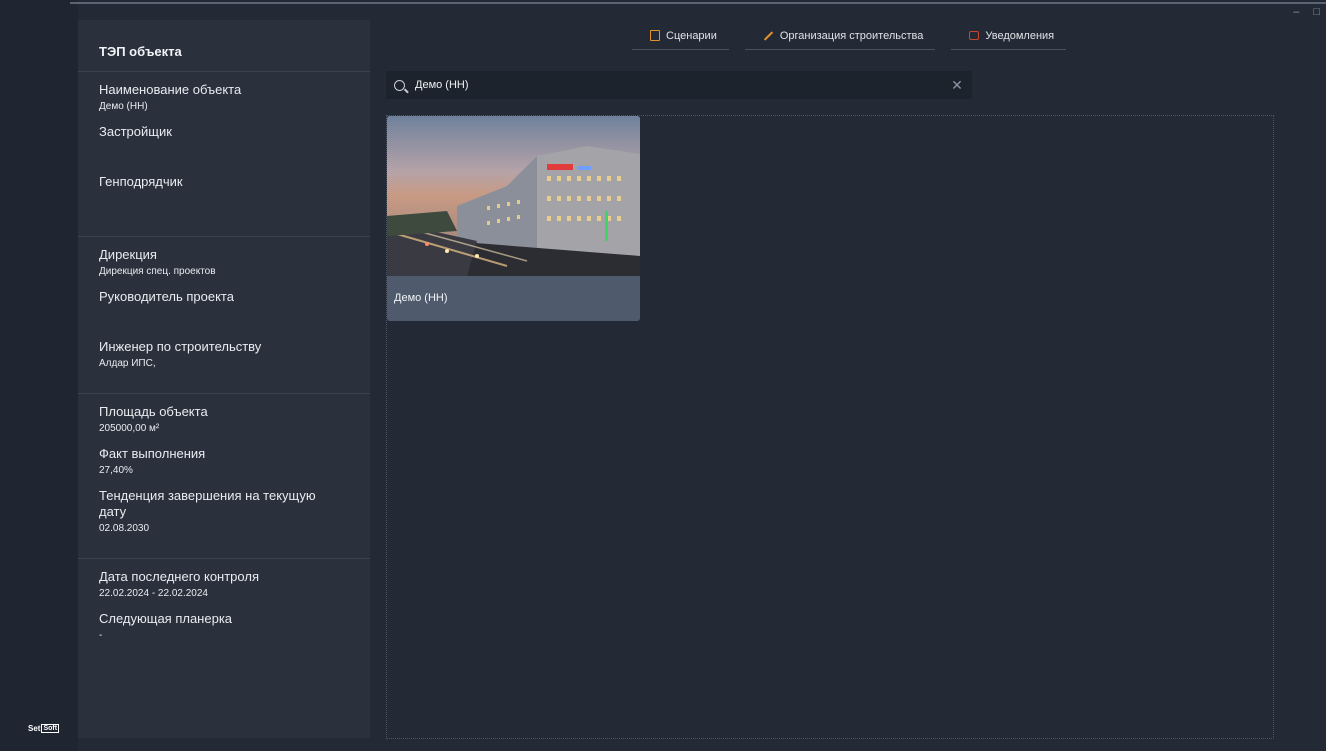 The image size is (1326, 751). What do you see at coordinates (166, 296) in the screenshot?
I see `field-label: Руководитель проекта` at bounding box center [166, 296].